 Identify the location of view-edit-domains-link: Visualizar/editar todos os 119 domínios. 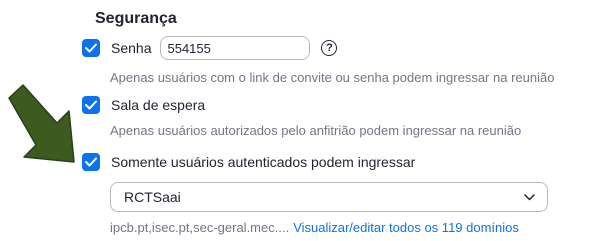
(406, 227).